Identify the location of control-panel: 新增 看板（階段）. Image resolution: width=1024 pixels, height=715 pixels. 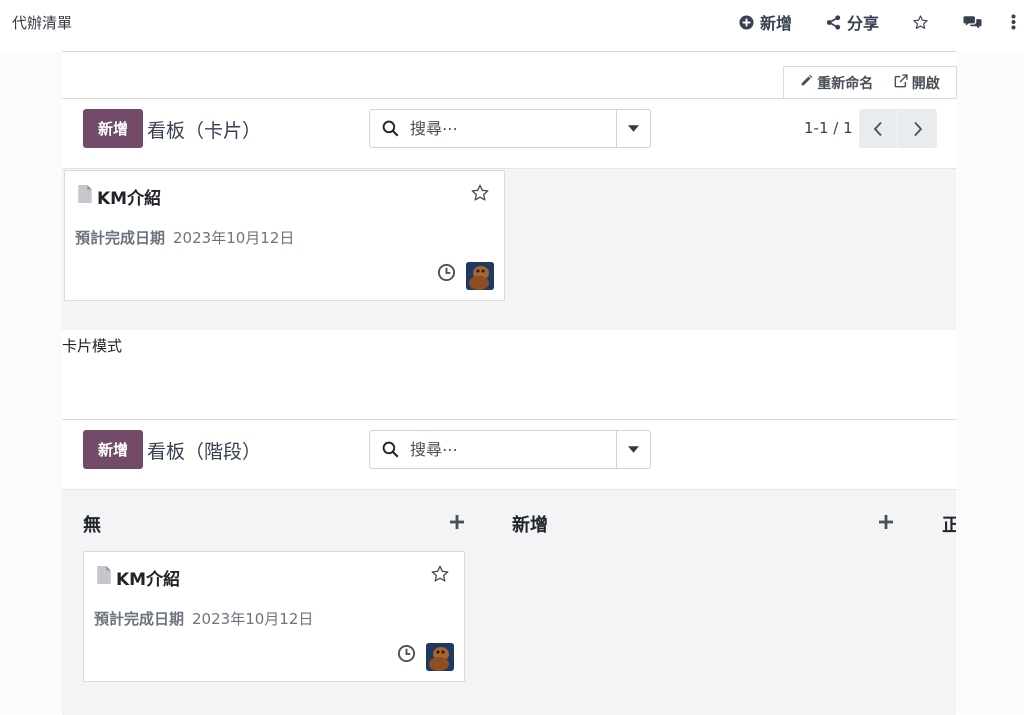
(509, 455).